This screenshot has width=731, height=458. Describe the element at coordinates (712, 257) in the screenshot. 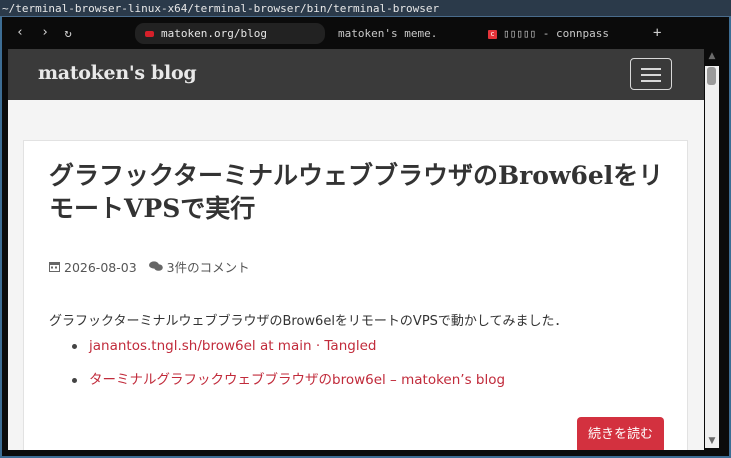

I see `scrollbar-track` at that location.